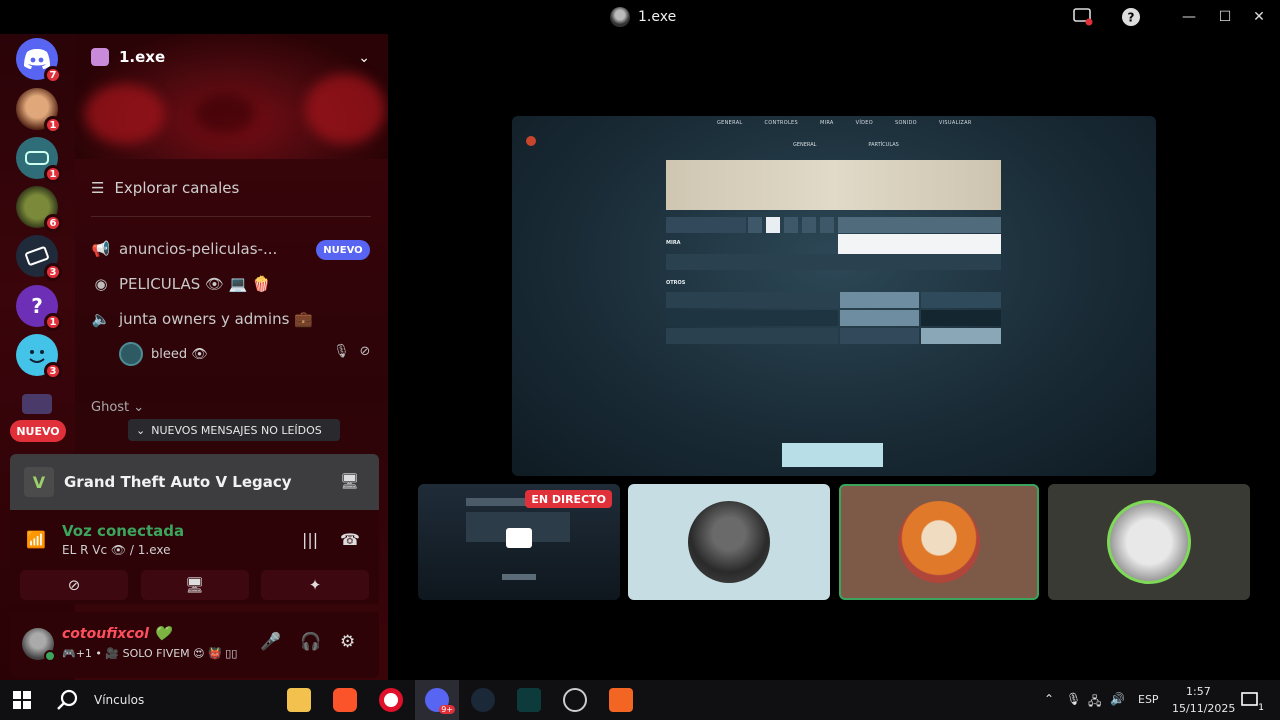  I want to click on brave-browser-icon, so click(345, 700).